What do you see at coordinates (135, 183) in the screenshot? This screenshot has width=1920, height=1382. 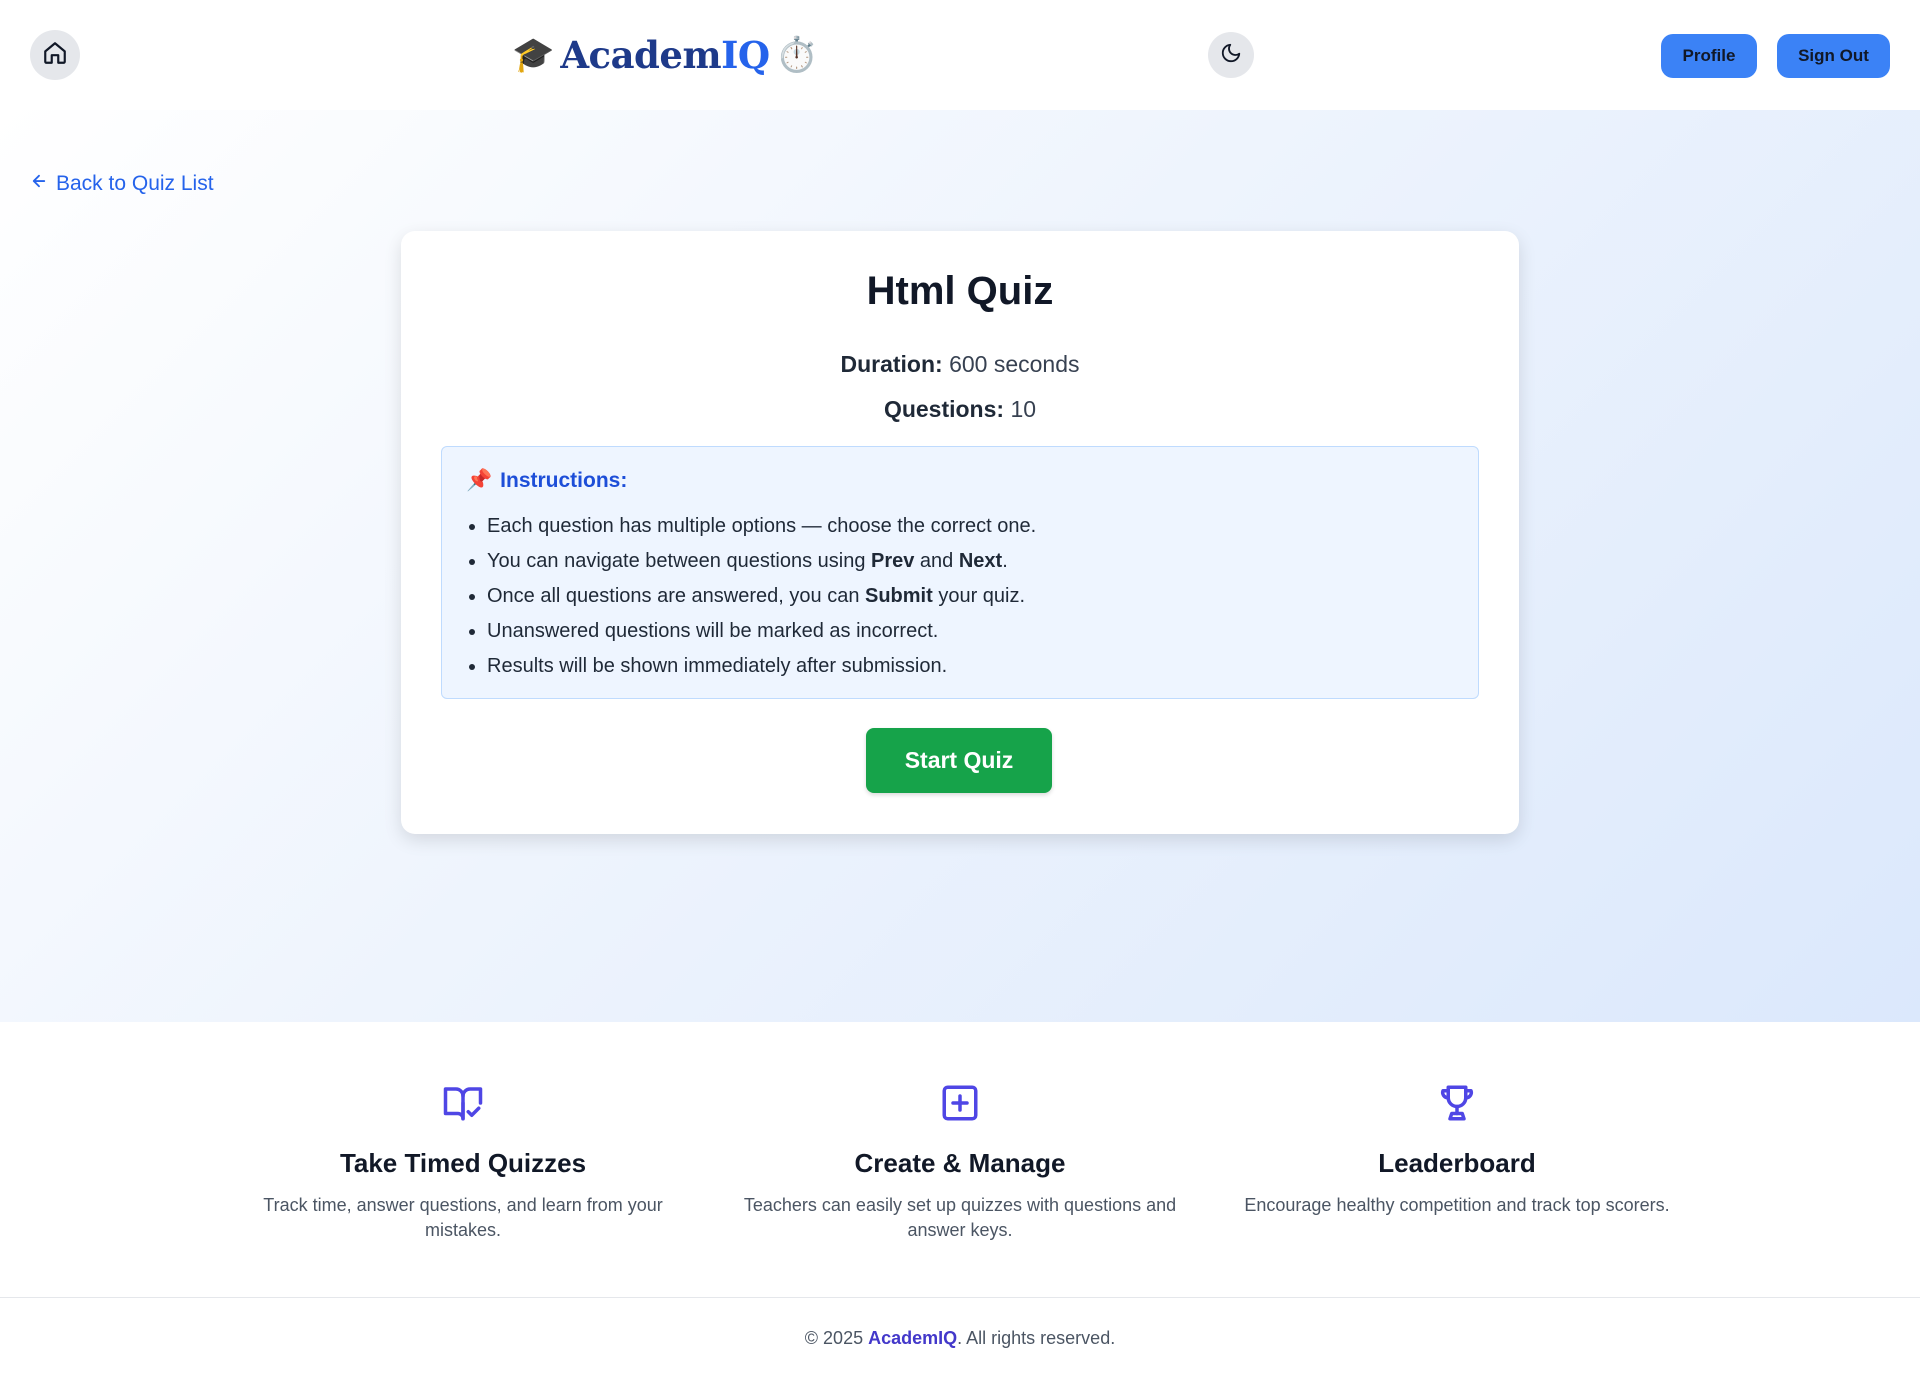 I see `back-link-label: Back to Quiz List` at bounding box center [135, 183].